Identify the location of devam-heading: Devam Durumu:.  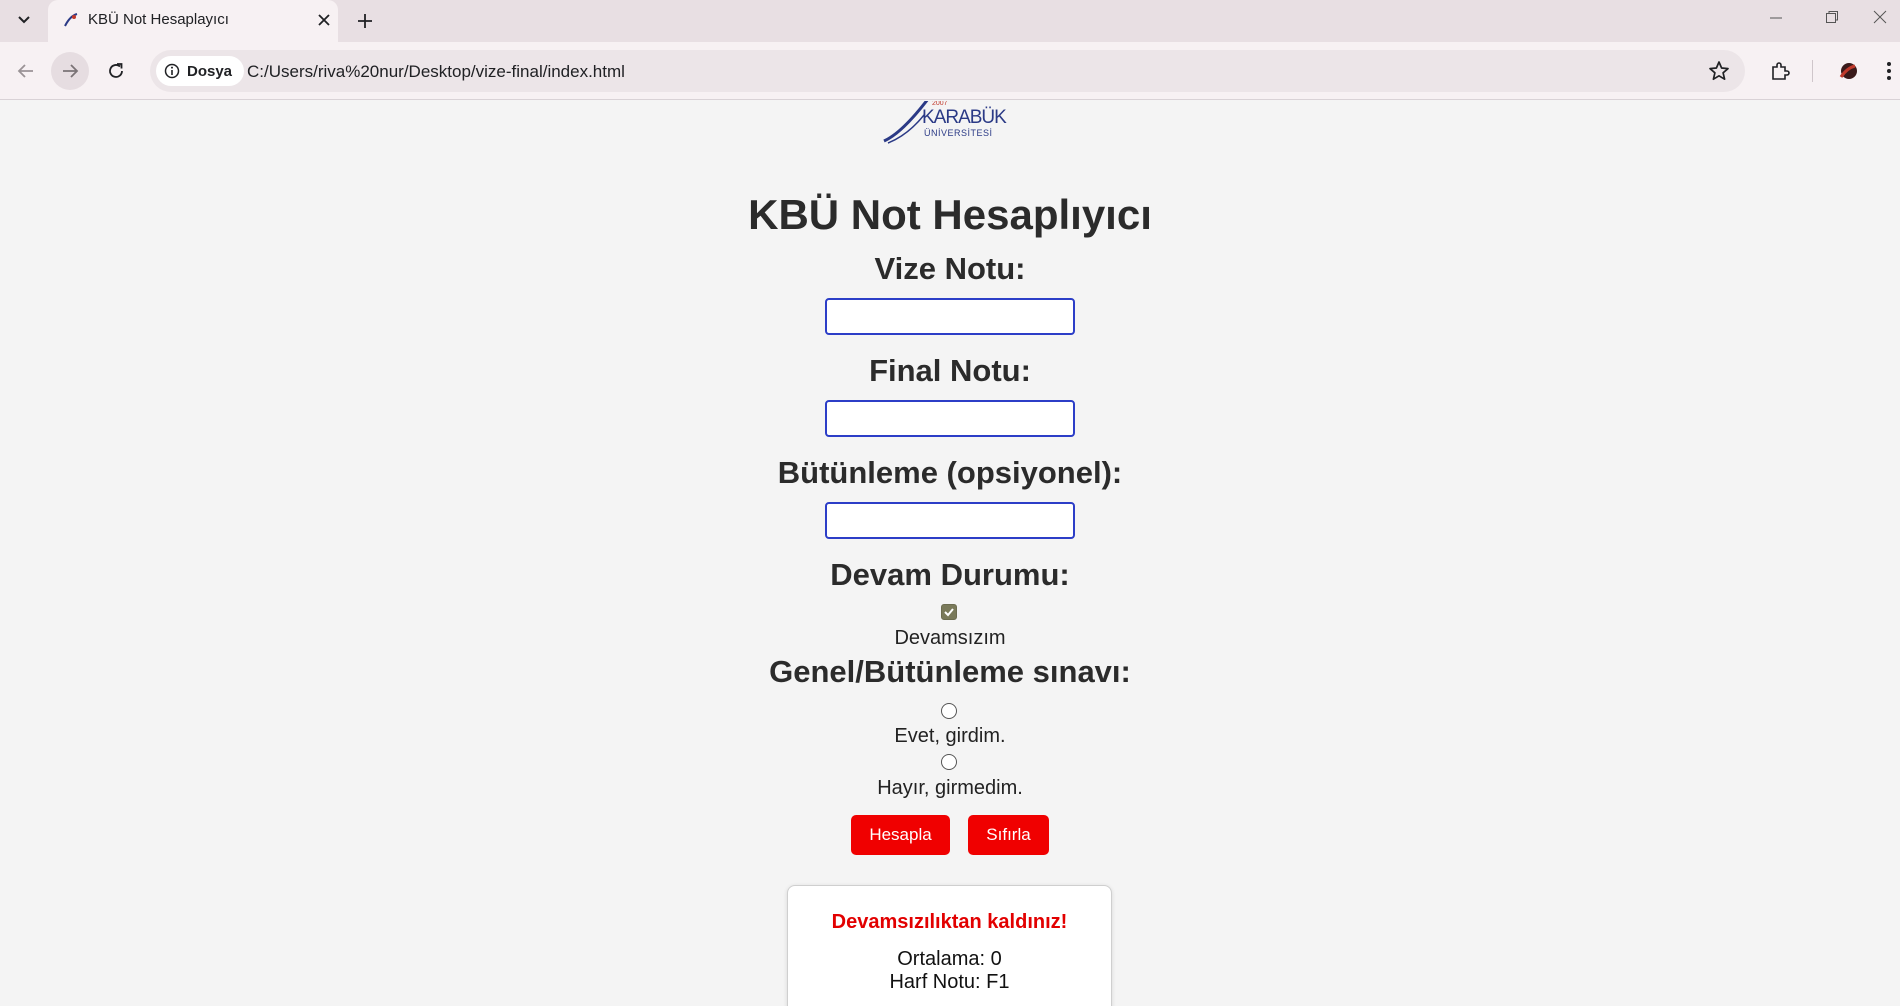
(950, 574).